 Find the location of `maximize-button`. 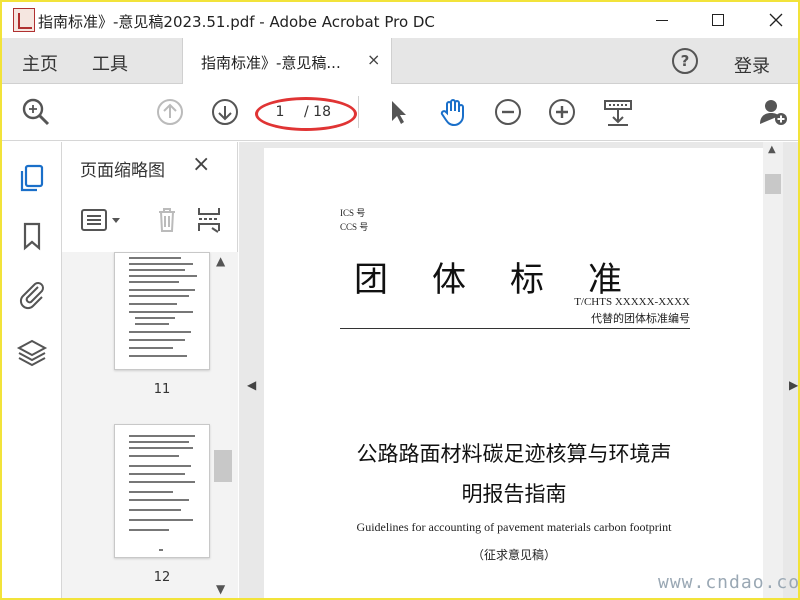

maximize-button is located at coordinates (718, 20).